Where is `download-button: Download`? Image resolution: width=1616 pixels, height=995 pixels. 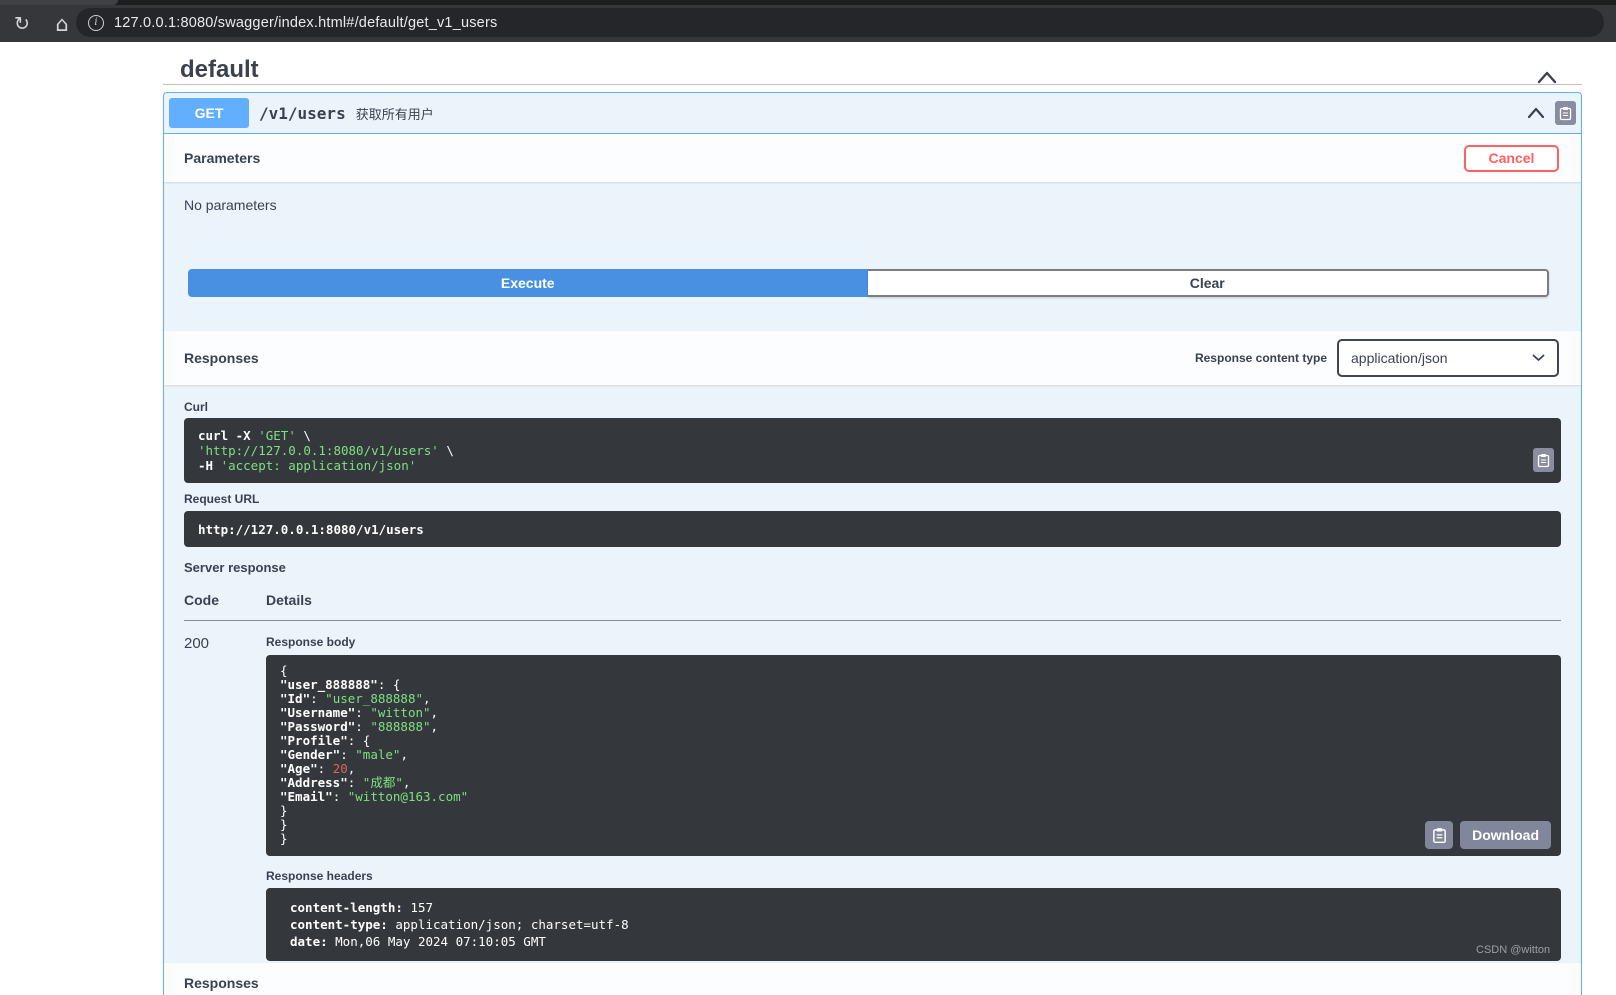
download-button: Download is located at coordinates (1505, 835).